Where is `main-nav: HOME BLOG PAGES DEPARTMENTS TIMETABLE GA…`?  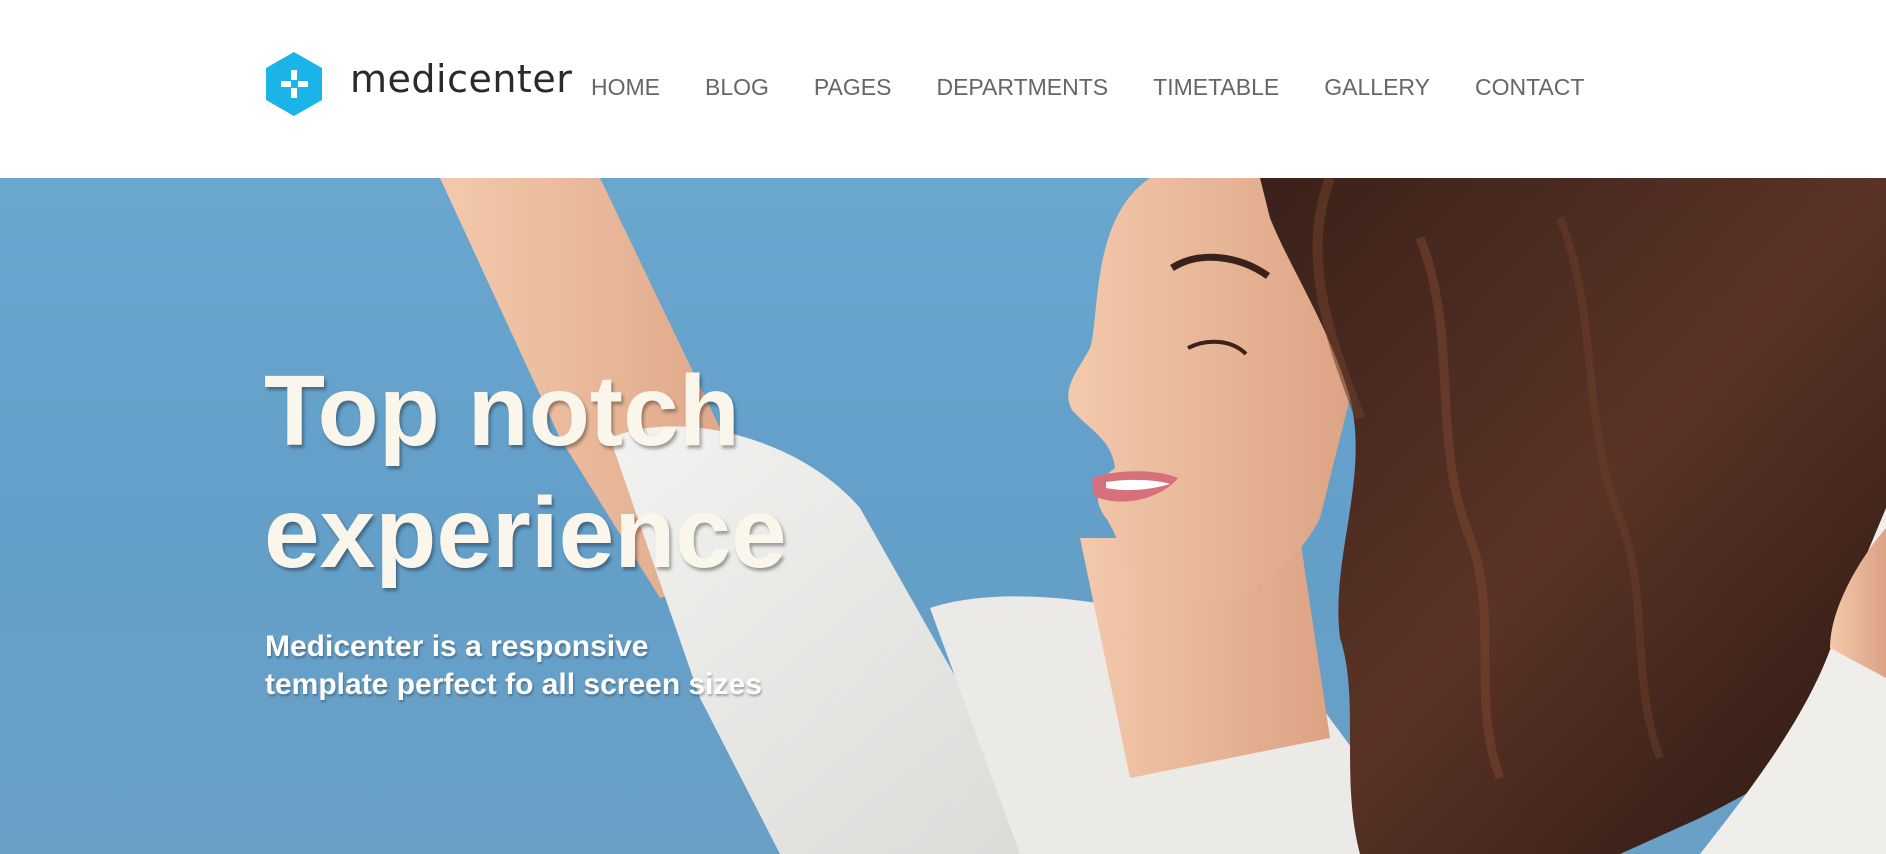
main-nav: HOME BLOG PAGES DEPARTMENTS TIMETABLE GA… is located at coordinates (1087, 87).